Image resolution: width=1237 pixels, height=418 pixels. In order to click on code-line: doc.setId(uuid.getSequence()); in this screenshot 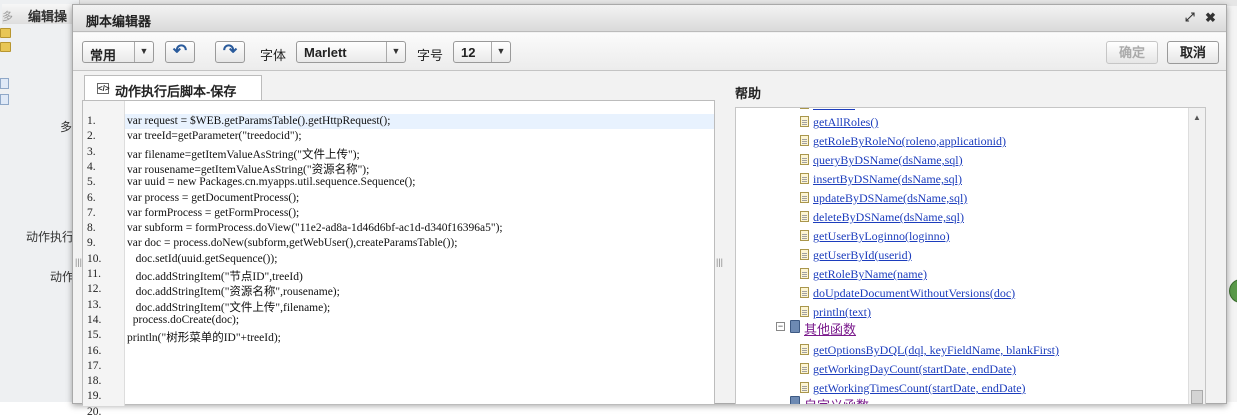, I will do `click(202, 259)`.